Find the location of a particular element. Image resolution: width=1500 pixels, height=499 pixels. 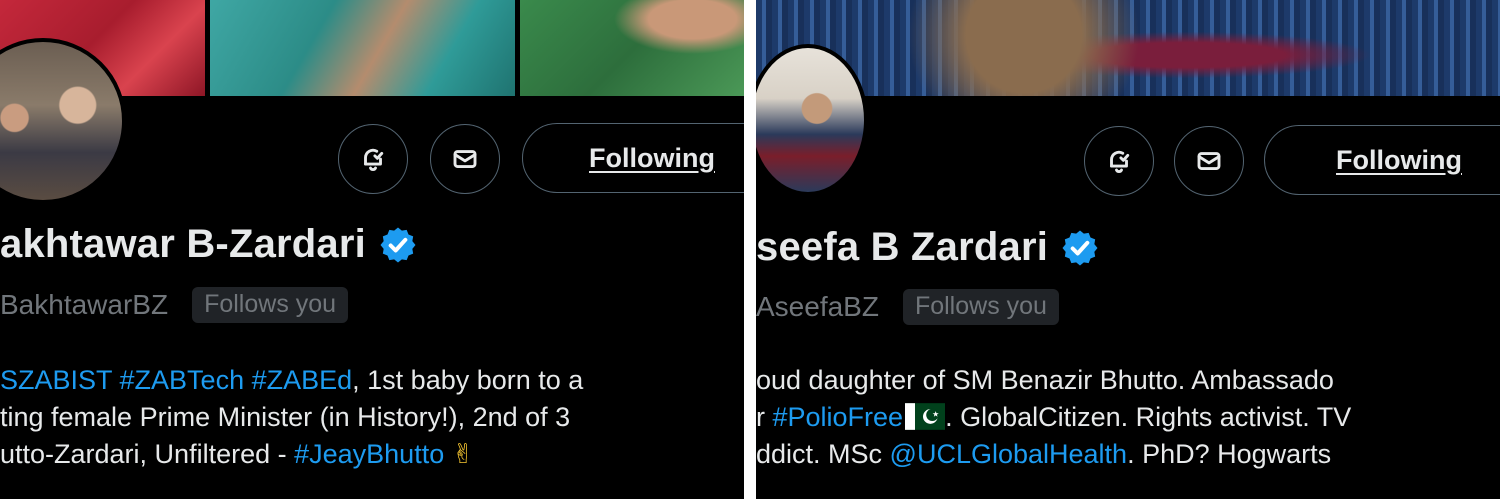

bio-line-3: utto-Zardari, Unfiltered - #JeayBhutto ✌ is located at coordinates (291, 454).